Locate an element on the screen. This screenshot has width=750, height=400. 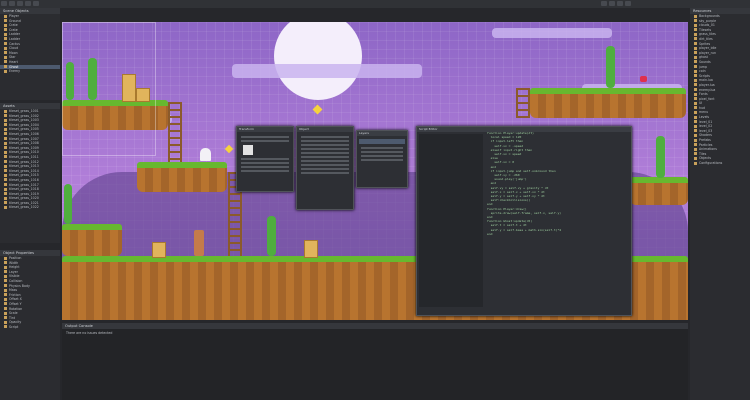
player-sprite is located at coordinates (199, 243).